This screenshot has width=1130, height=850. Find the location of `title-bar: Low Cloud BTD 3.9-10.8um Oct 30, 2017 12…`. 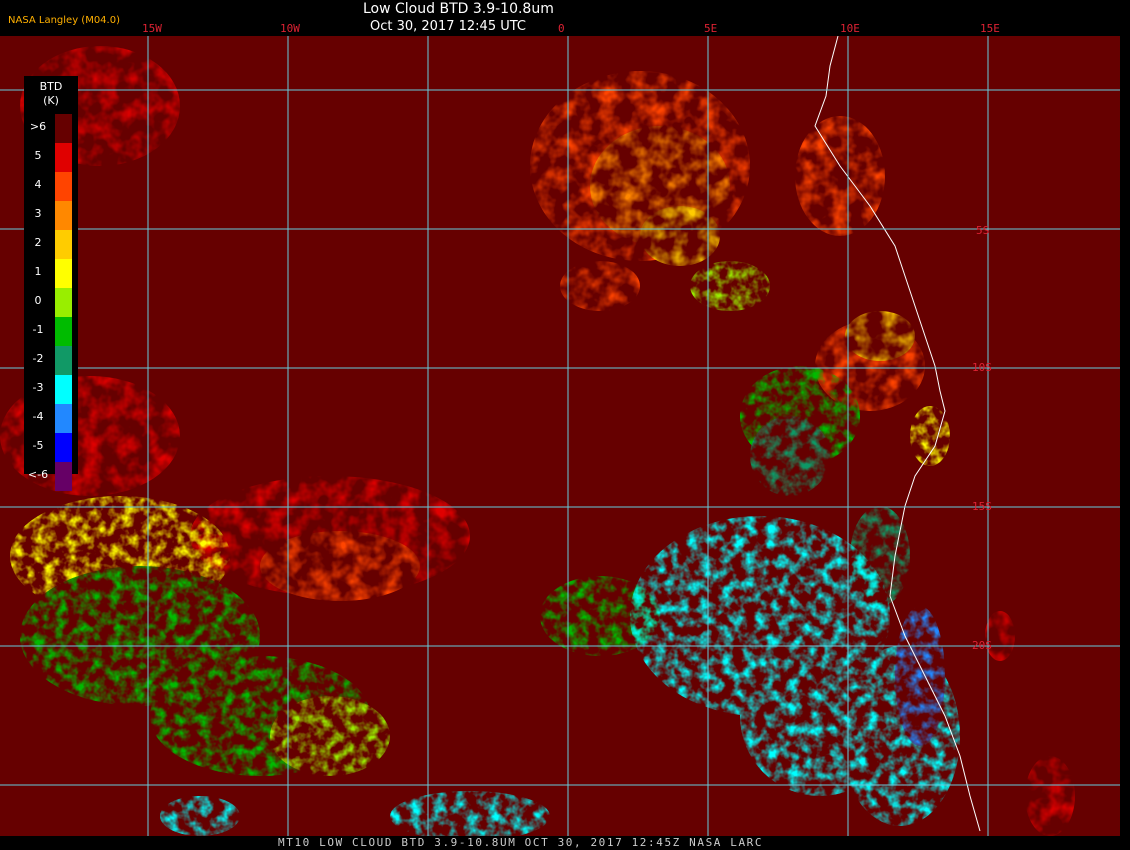

title-bar: Low Cloud BTD 3.9-10.8um Oct 30, 2017 12… is located at coordinates (565, 18).